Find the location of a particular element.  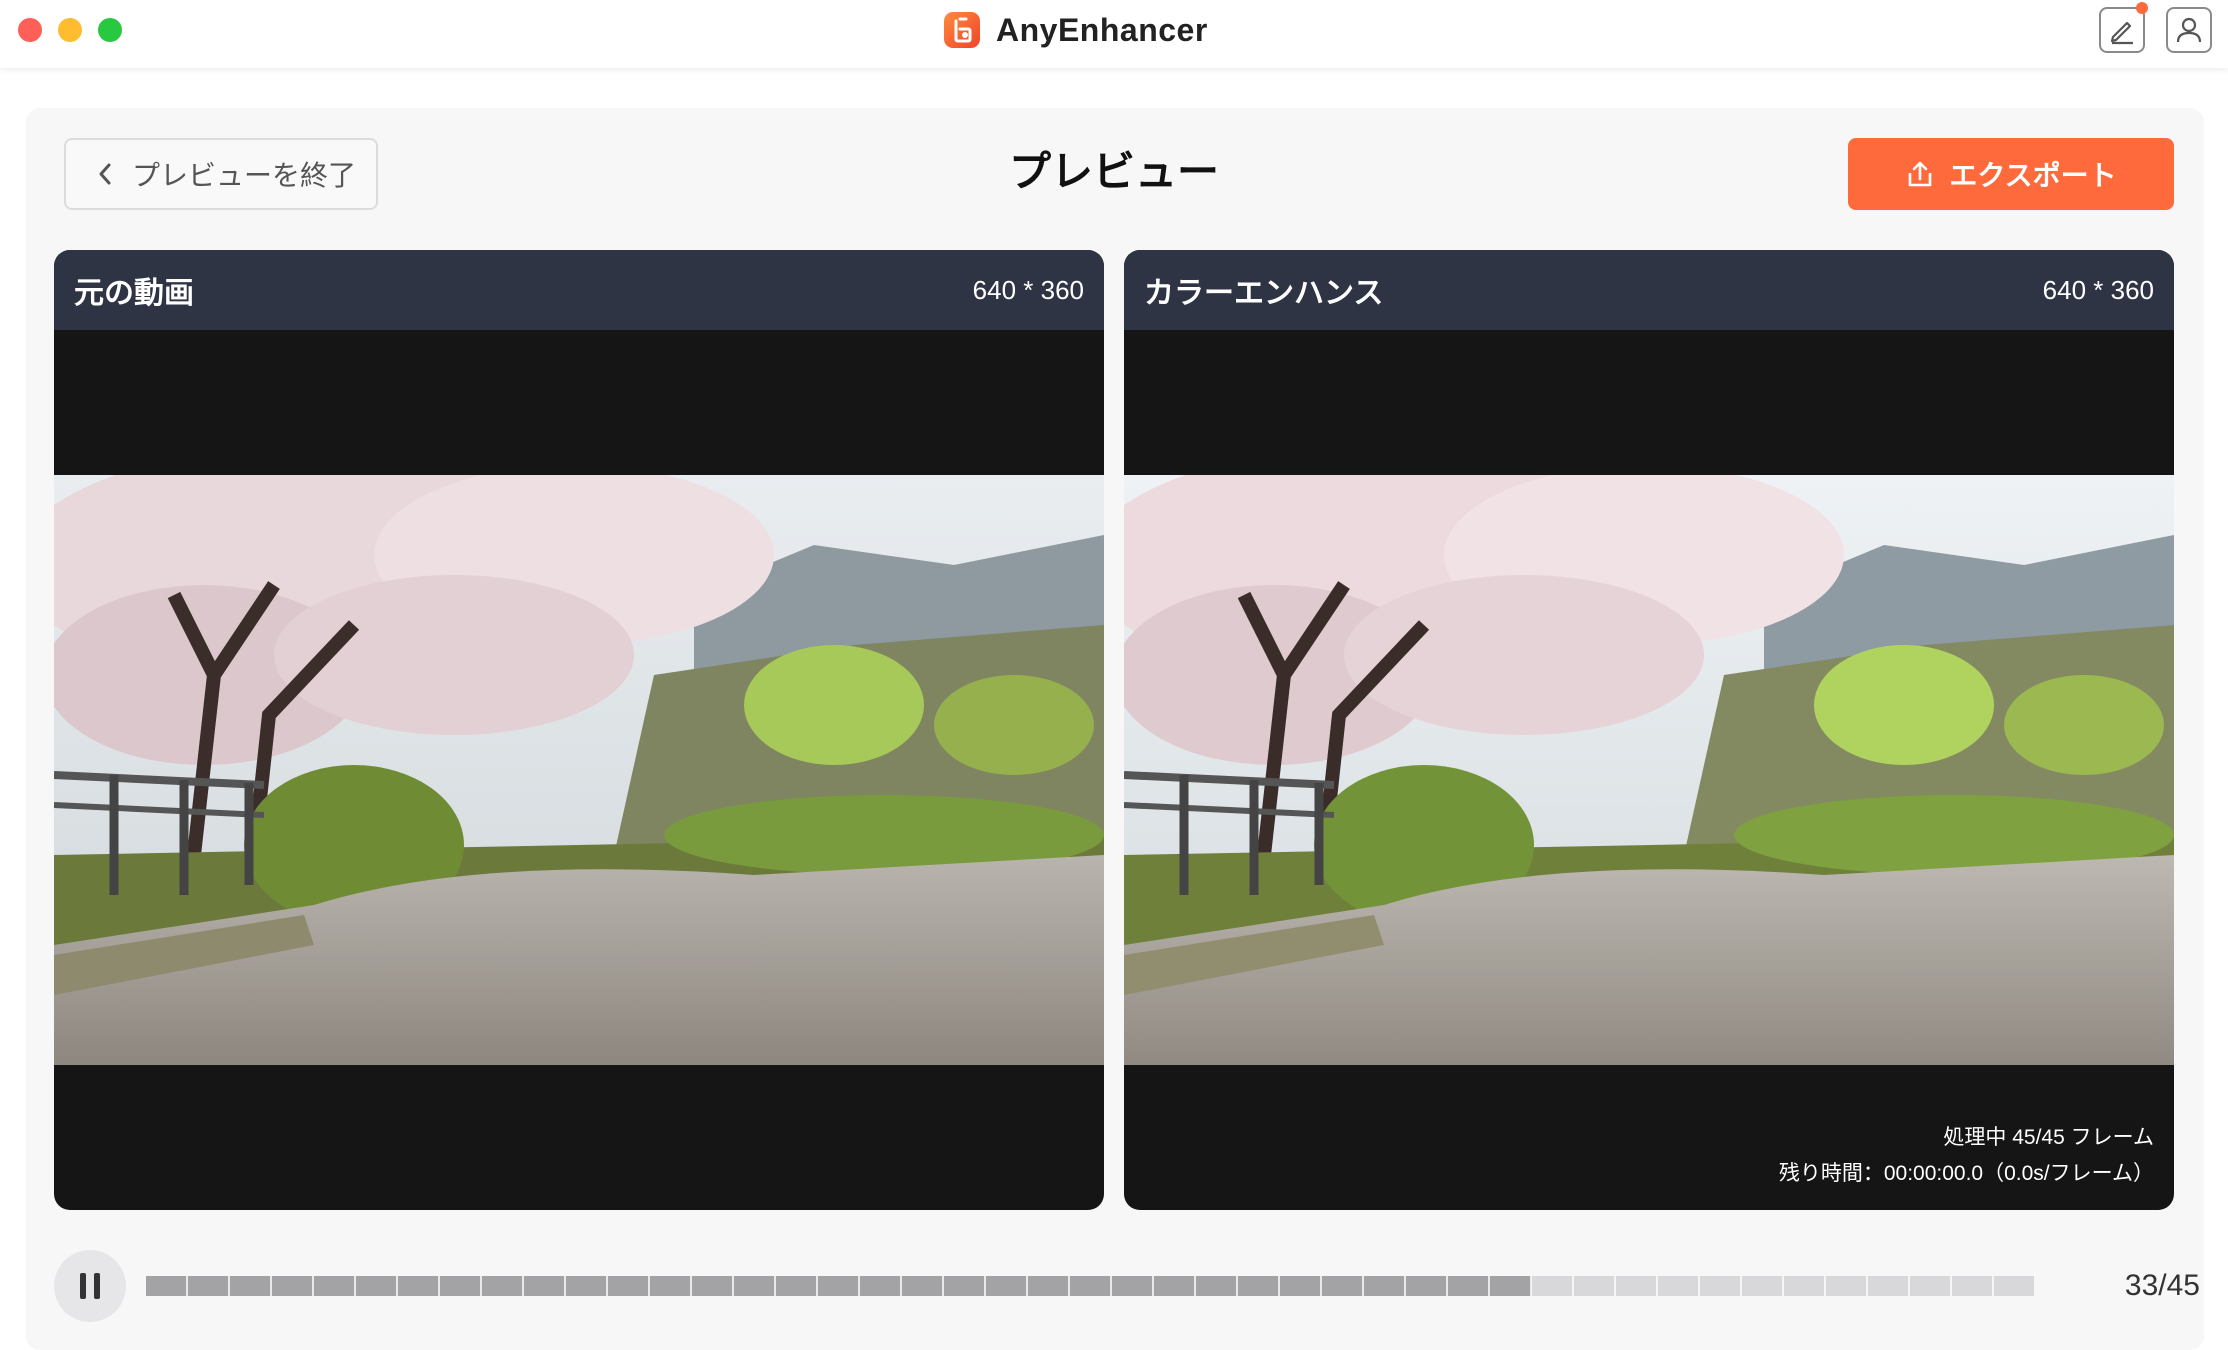

export-button: エクスポート is located at coordinates (2011, 174).